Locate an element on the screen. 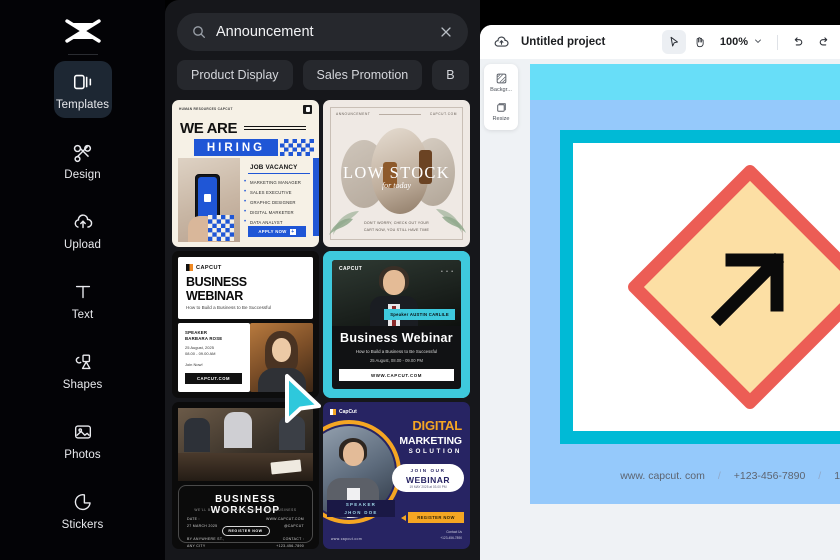  thumb-title-2: HIRING is located at coordinates (236, 147).